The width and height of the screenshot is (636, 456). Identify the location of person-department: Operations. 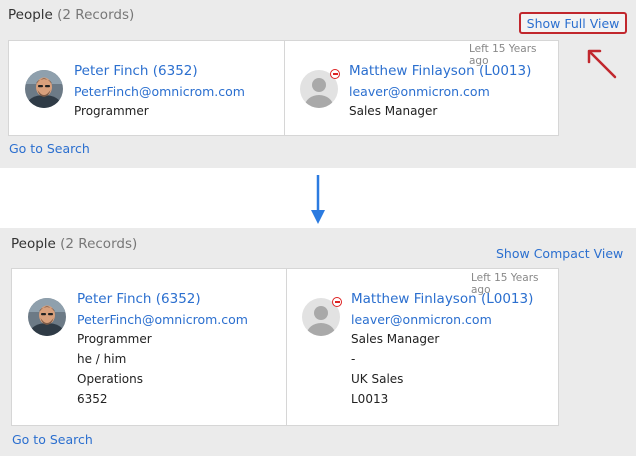
(110, 379).